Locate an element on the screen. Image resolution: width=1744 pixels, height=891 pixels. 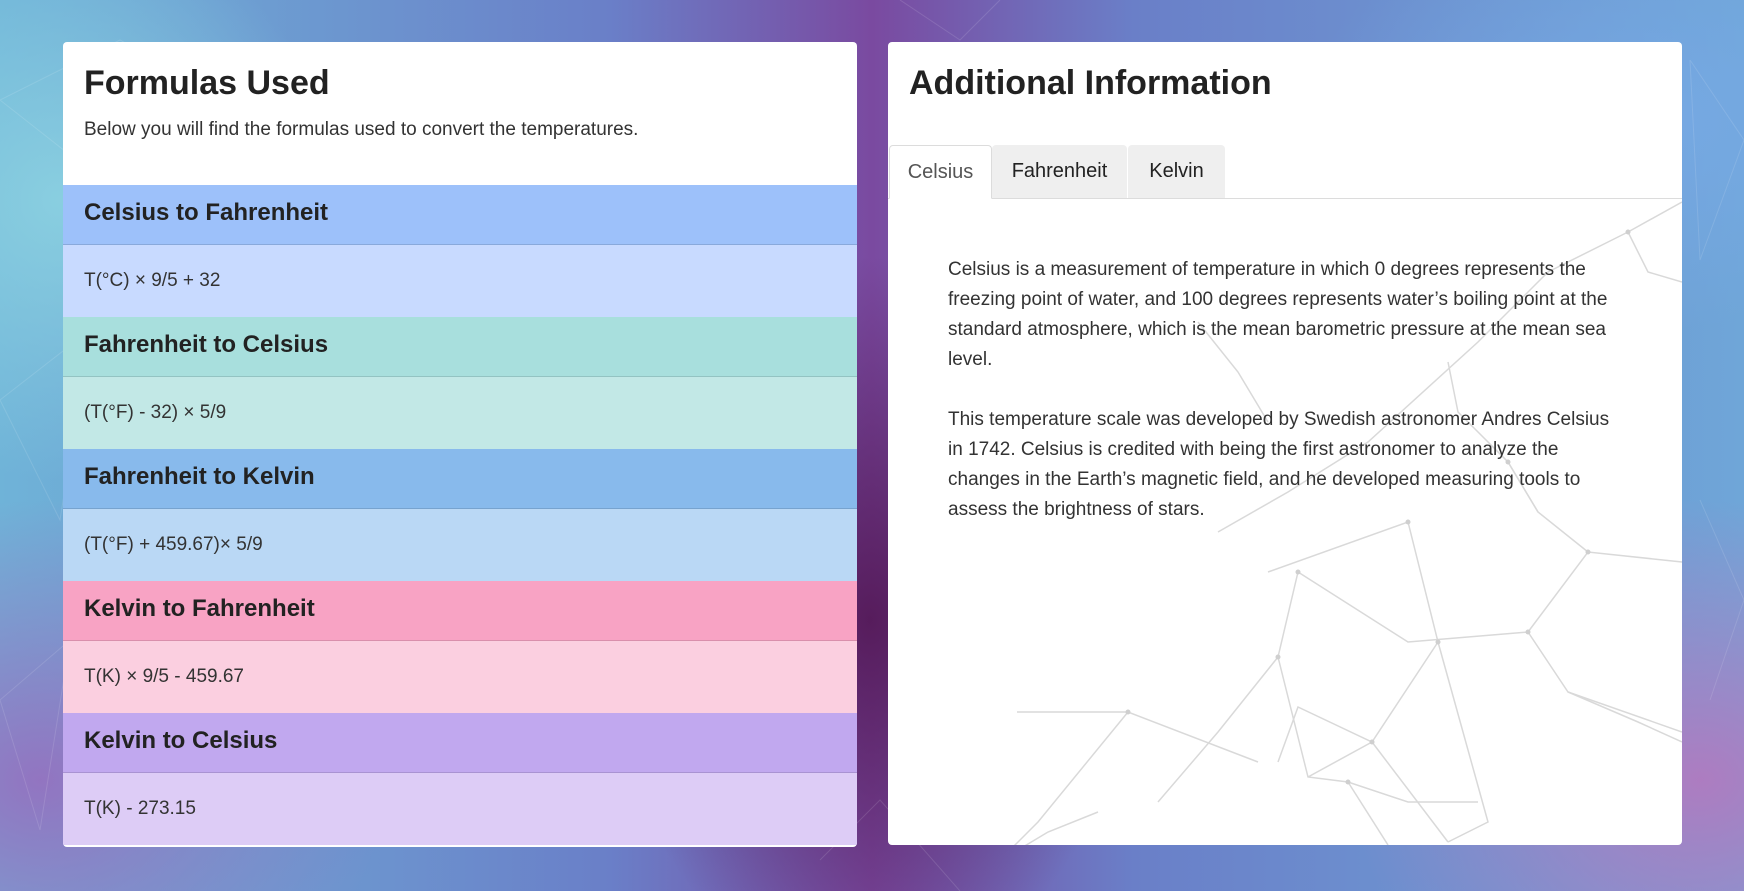
formula-k-to-f: T(K) × 9/5 - 459.67 is located at coordinates (460, 677).